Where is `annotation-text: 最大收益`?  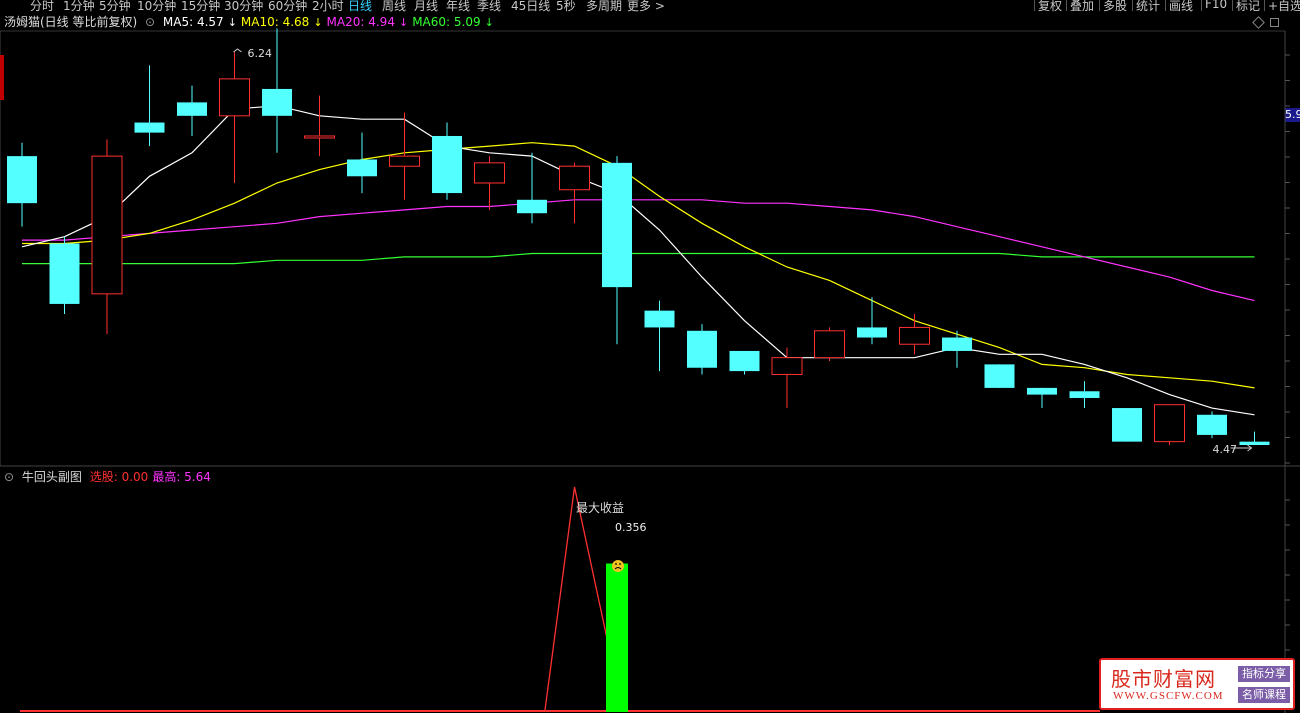
annotation-text: 最大收益 is located at coordinates (600, 508).